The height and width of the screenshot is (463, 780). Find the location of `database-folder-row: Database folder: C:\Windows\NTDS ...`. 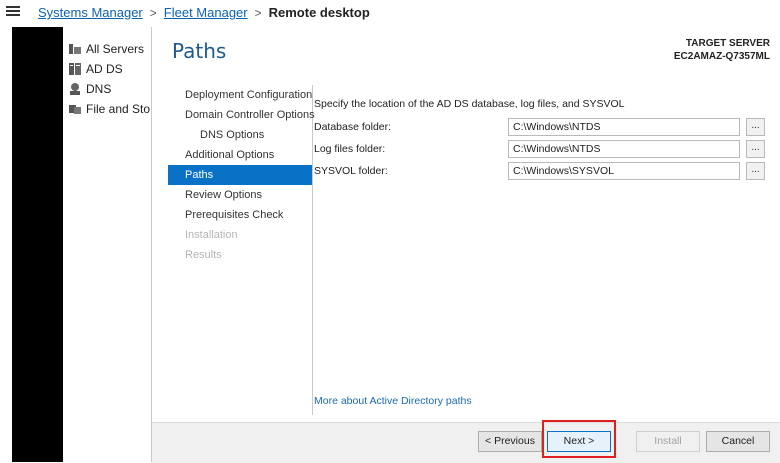

database-folder-row: Database folder: C:\Windows\NTDS ... is located at coordinates (541, 128).